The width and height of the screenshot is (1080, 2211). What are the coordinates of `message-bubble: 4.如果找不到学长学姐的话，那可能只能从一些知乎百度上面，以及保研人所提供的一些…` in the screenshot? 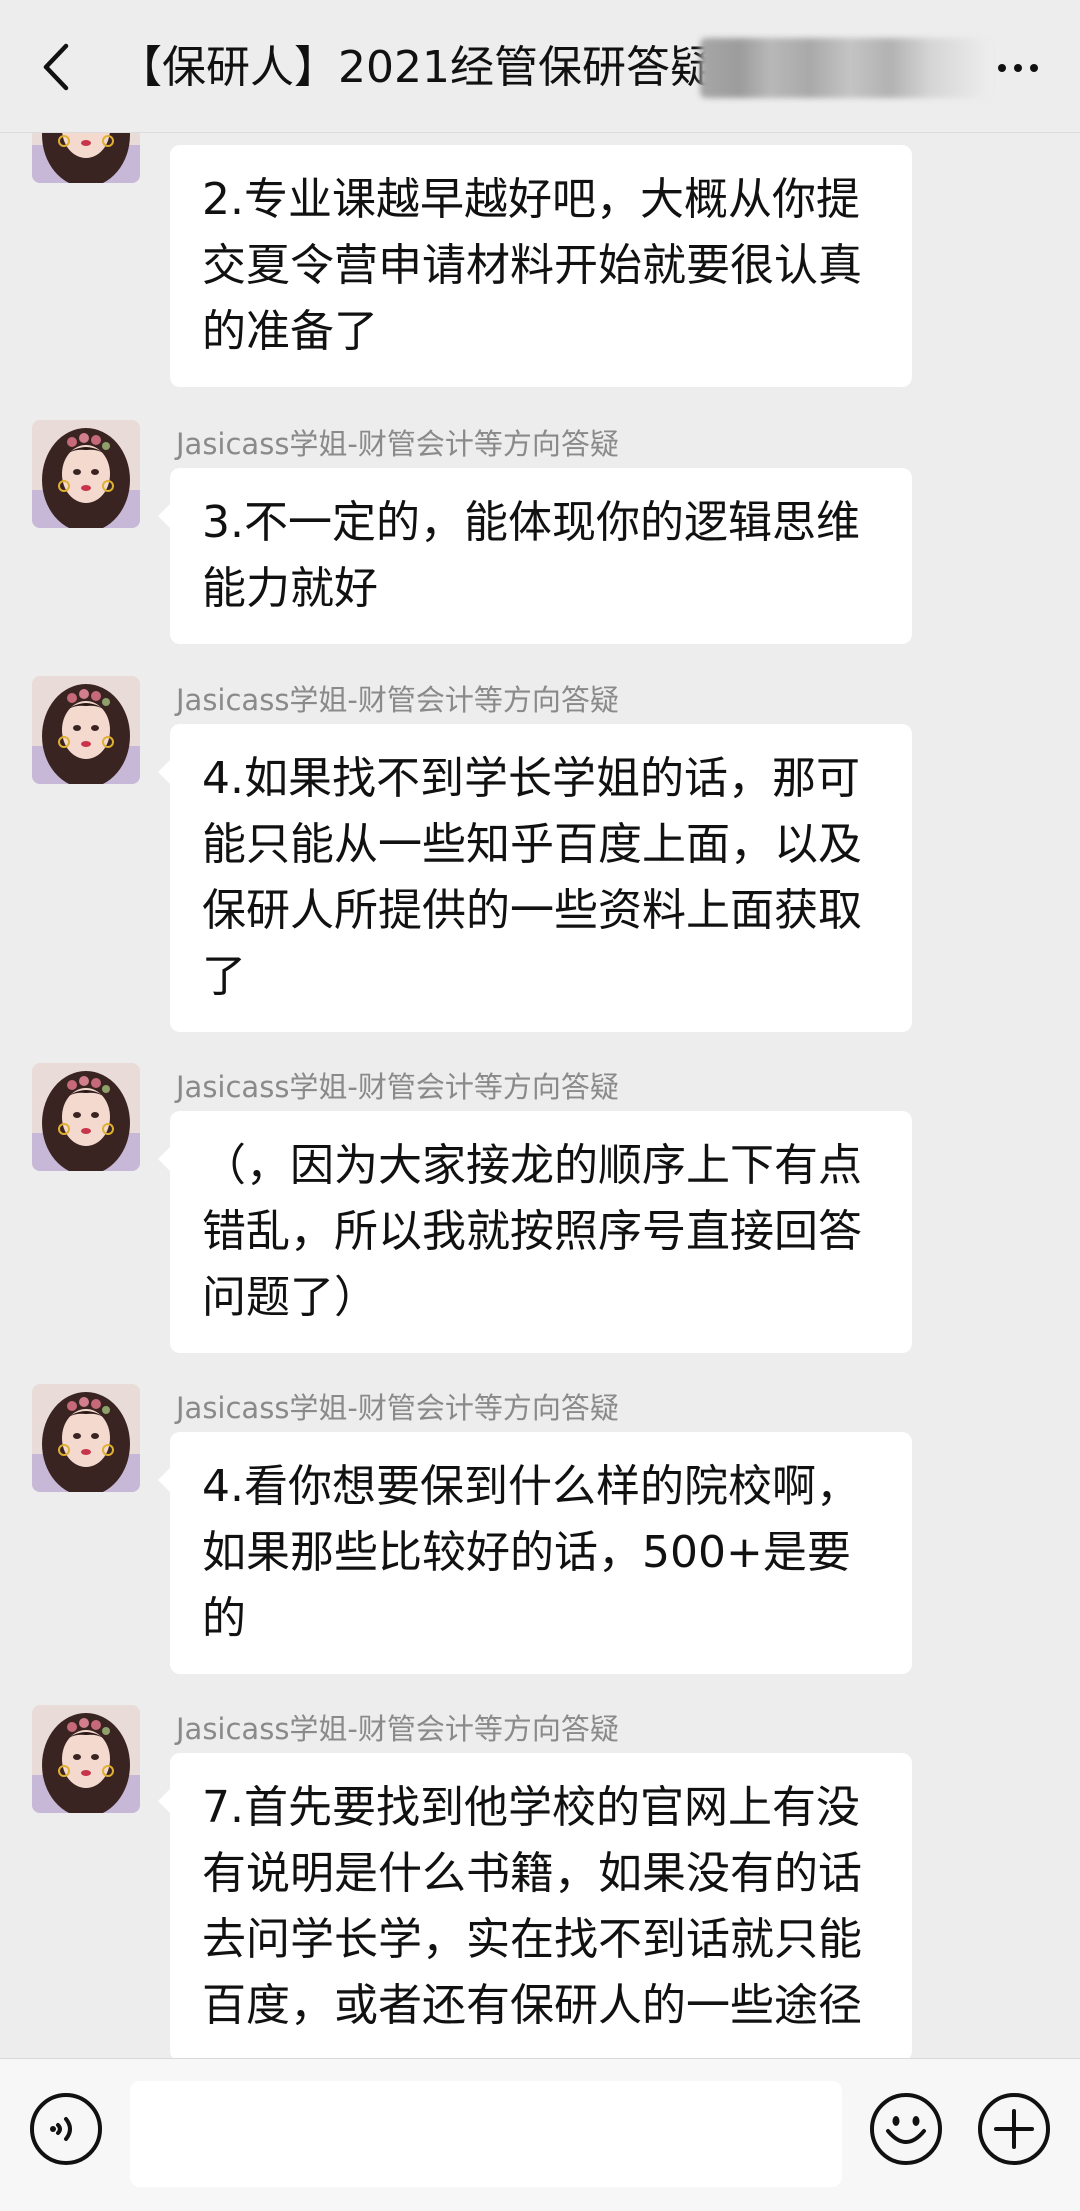 It's located at (535, 878).